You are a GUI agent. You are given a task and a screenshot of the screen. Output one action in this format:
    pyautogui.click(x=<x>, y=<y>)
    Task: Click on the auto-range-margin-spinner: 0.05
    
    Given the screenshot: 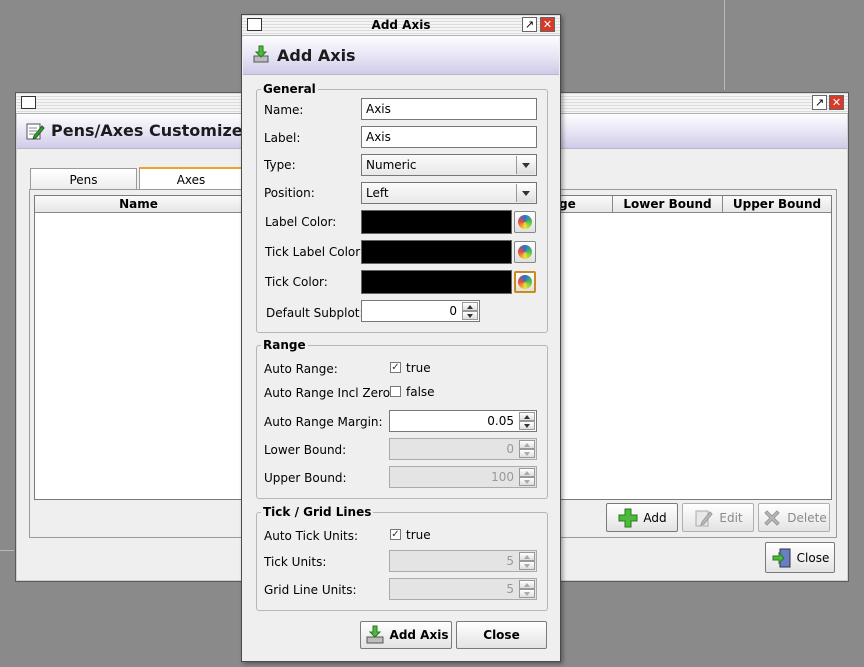 What is the action you would take?
    pyautogui.click(x=463, y=421)
    